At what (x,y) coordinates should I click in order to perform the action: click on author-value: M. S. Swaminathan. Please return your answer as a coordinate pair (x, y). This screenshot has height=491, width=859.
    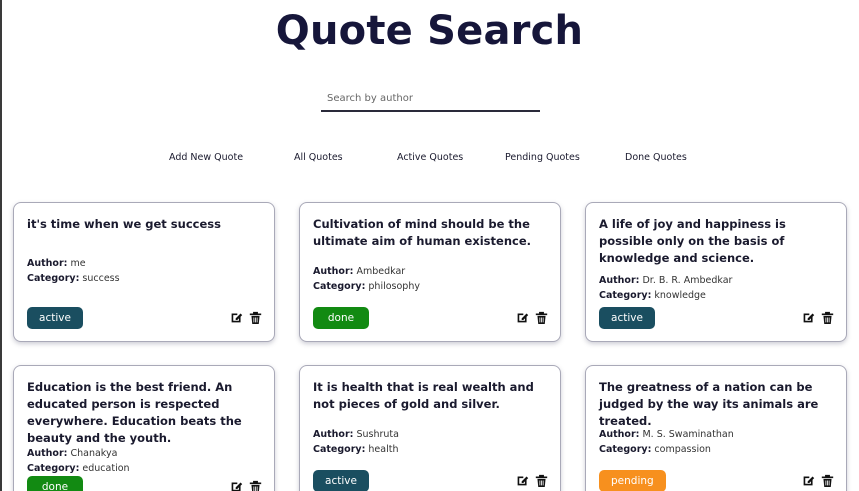
    Looking at the image, I should click on (688, 434).